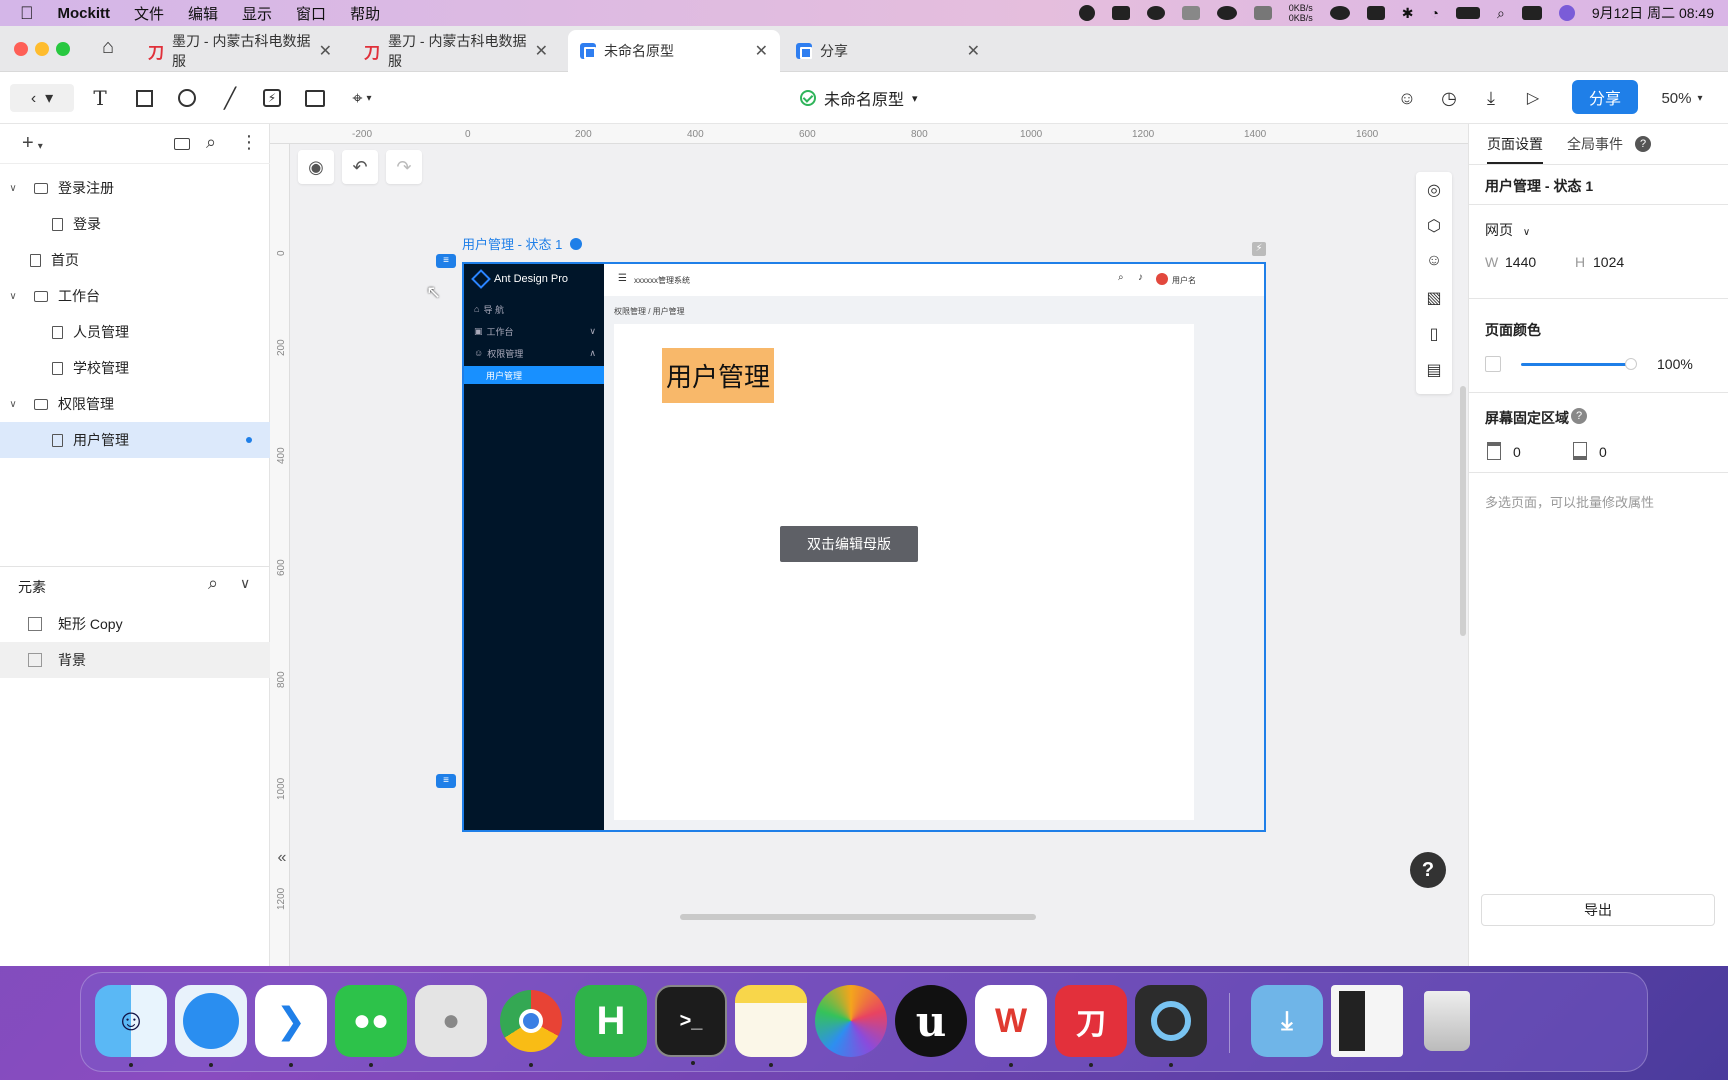 The height and width of the screenshot is (1080, 1728). What do you see at coordinates (1575, 364) in the screenshot?
I see `opacity-slider-track` at bounding box center [1575, 364].